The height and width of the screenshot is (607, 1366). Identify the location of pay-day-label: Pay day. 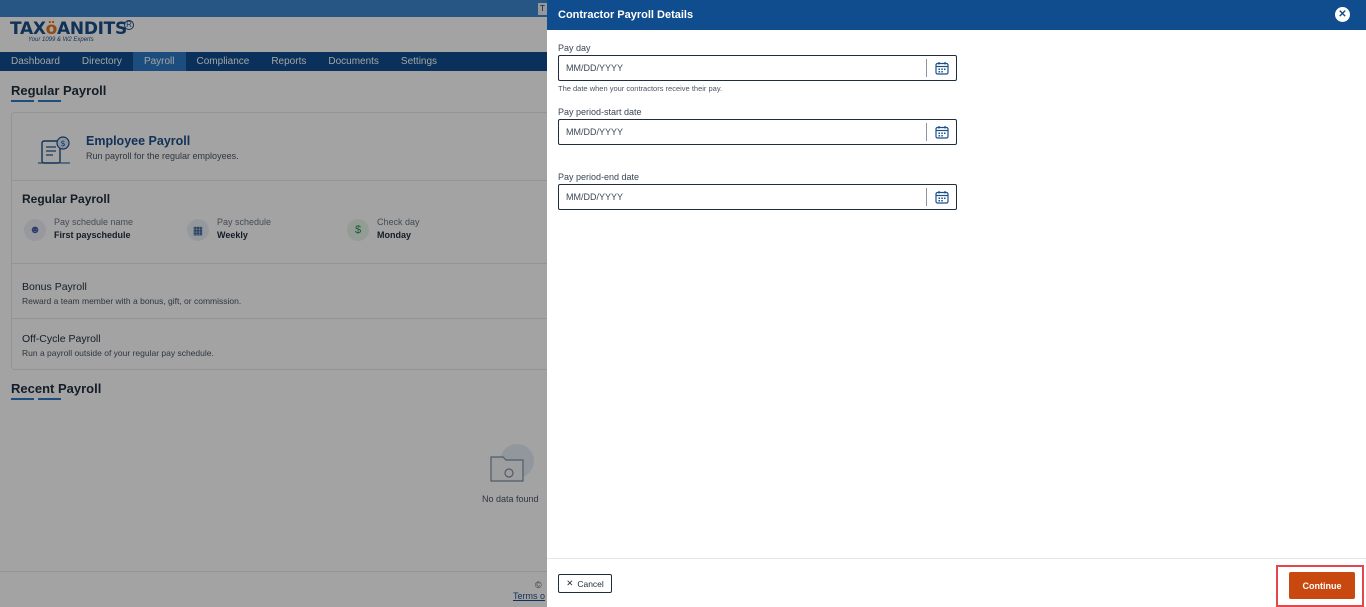
(574, 48).